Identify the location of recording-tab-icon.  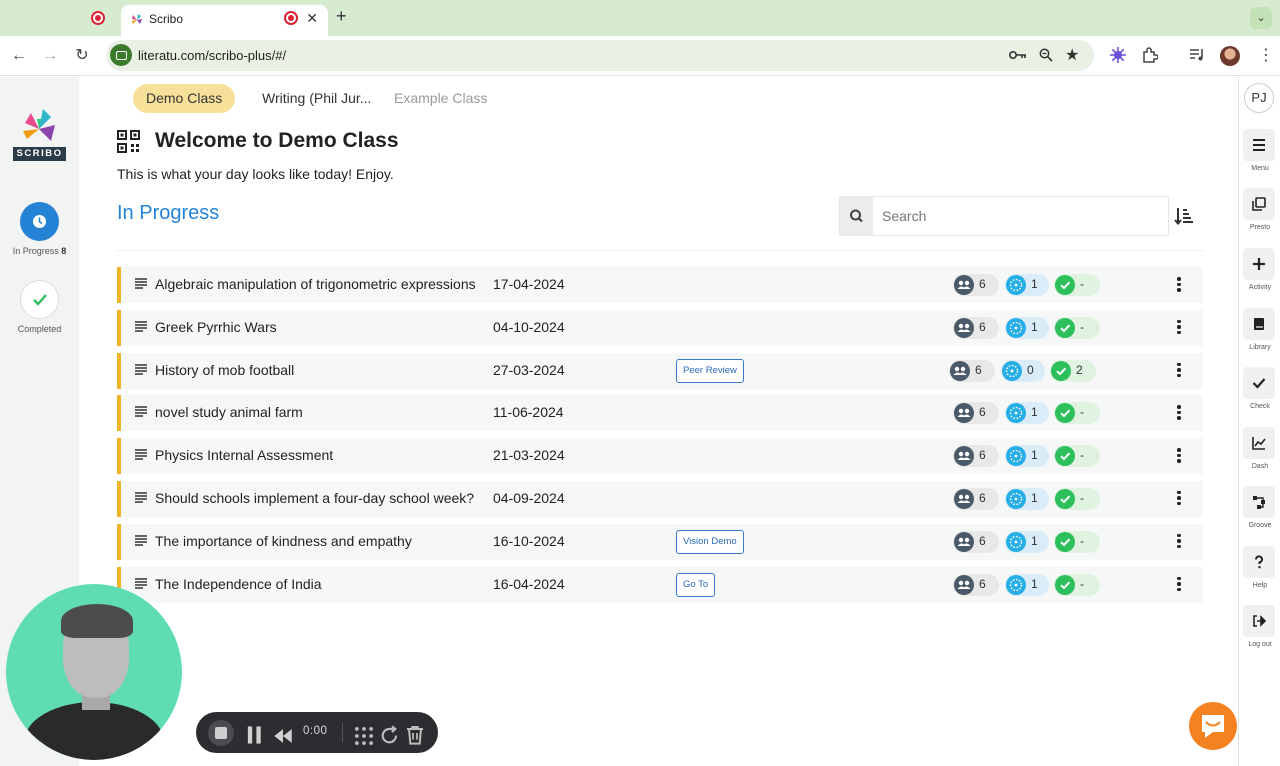
(98, 18).